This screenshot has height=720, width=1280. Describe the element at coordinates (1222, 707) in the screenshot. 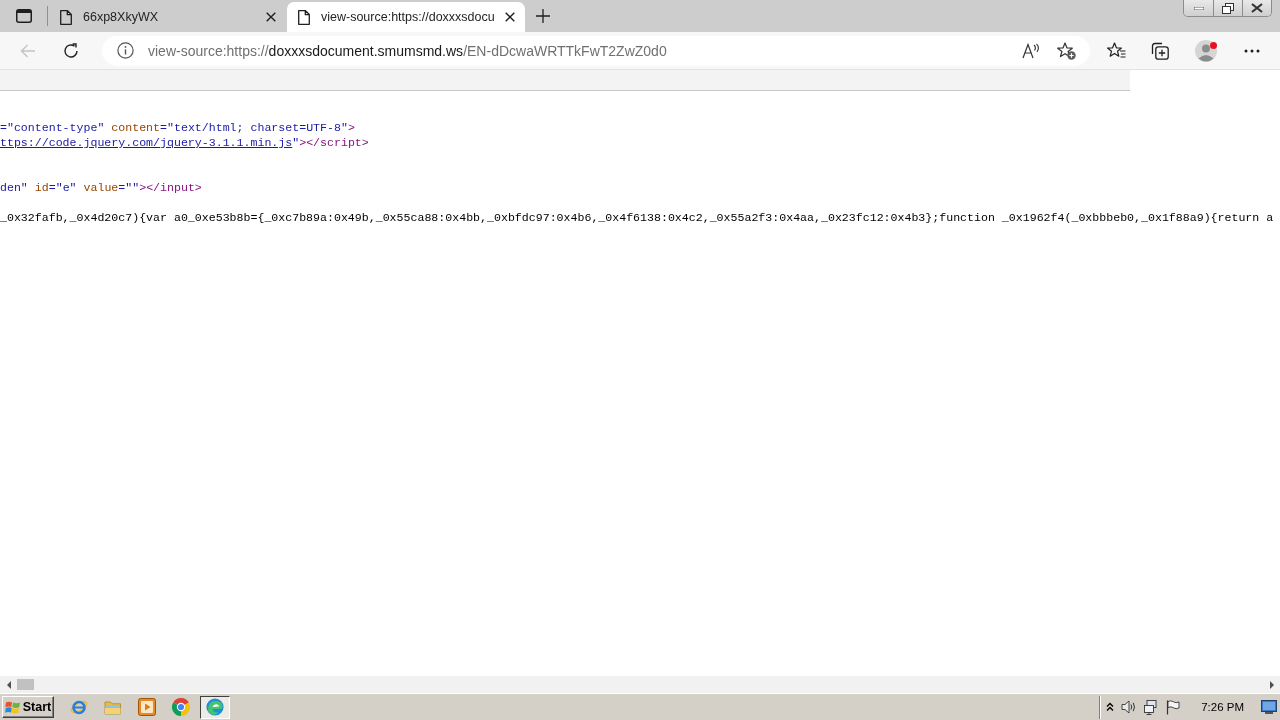

I see `clock-time: 7:26 PM` at that location.